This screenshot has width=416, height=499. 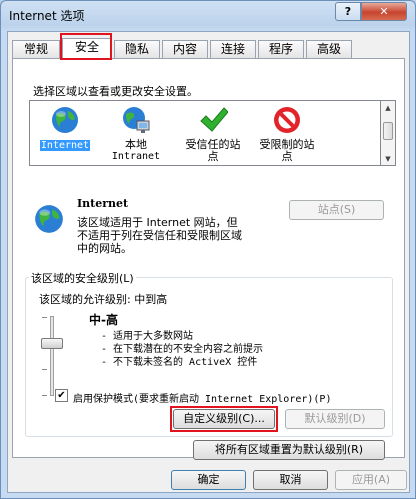 I want to click on security-level-slider-thumb, so click(x=52, y=343).